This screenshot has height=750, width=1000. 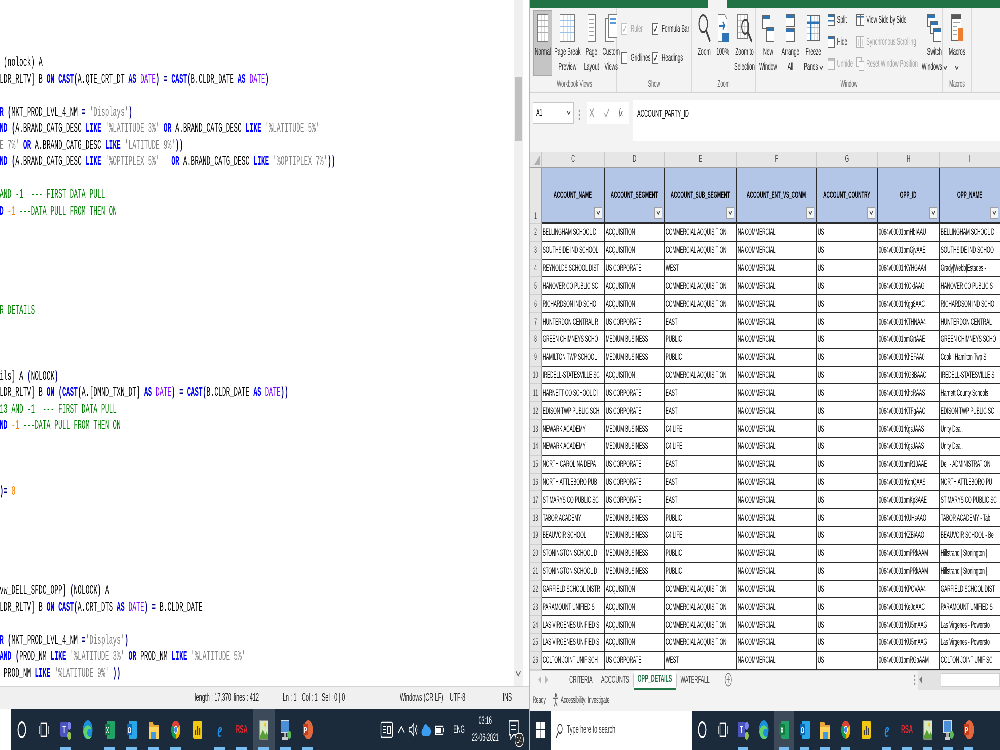 I want to click on row-number: 22, so click(x=536, y=589).